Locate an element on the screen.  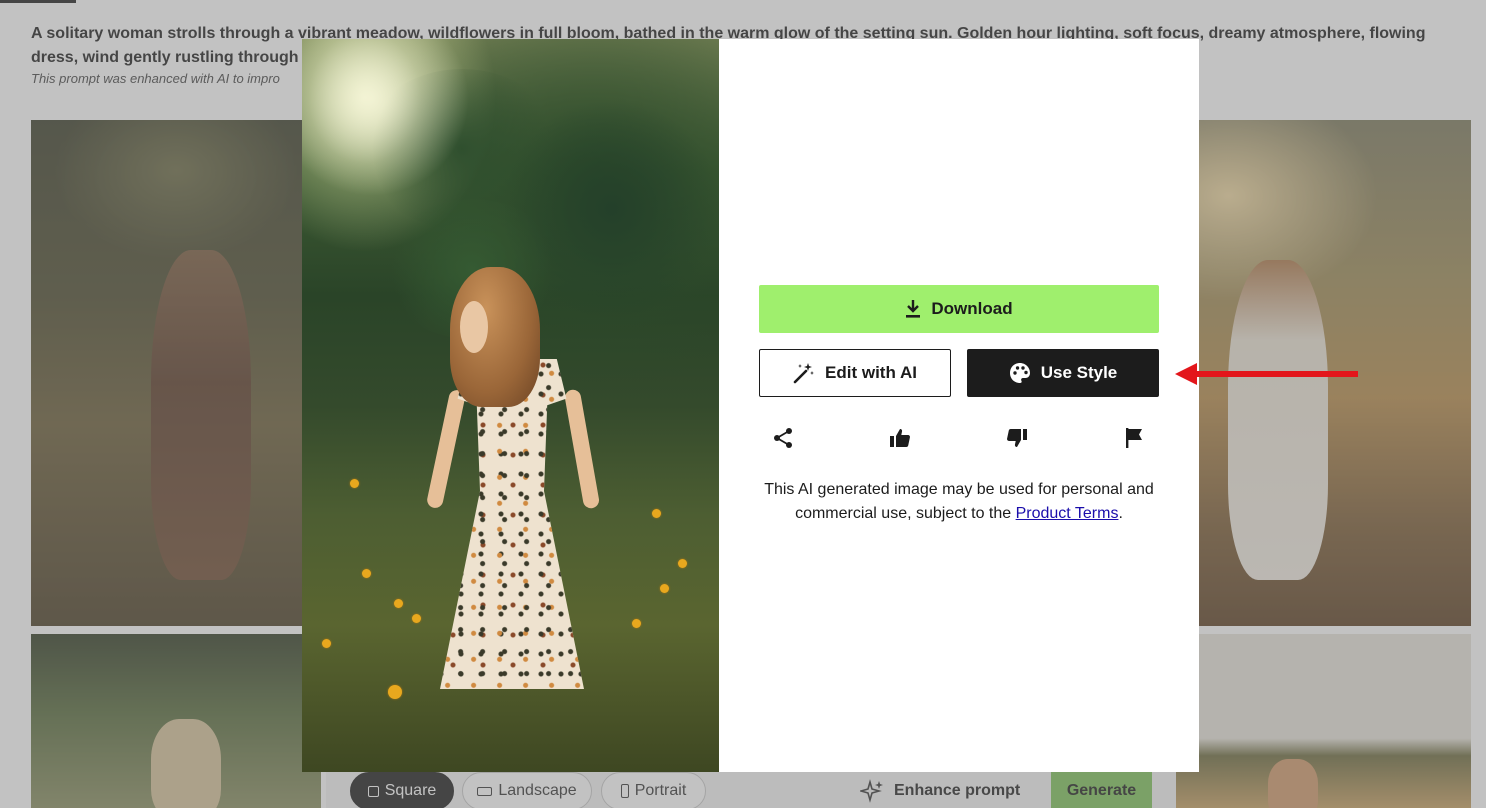
feedback-actions is located at coordinates (959, 438).